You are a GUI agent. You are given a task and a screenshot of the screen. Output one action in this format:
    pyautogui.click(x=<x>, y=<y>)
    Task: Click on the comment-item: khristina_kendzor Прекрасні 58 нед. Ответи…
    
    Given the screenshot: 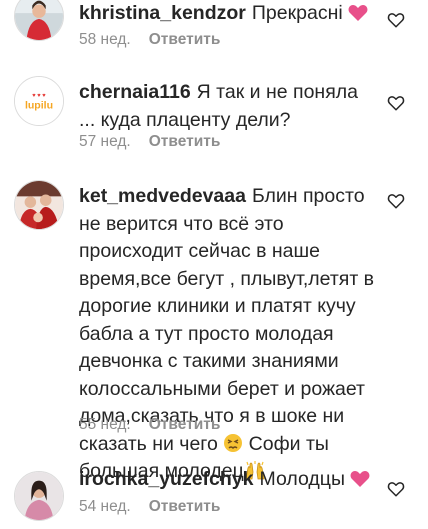 What is the action you would take?
    pyautogui.click(x=214, y=30)
    